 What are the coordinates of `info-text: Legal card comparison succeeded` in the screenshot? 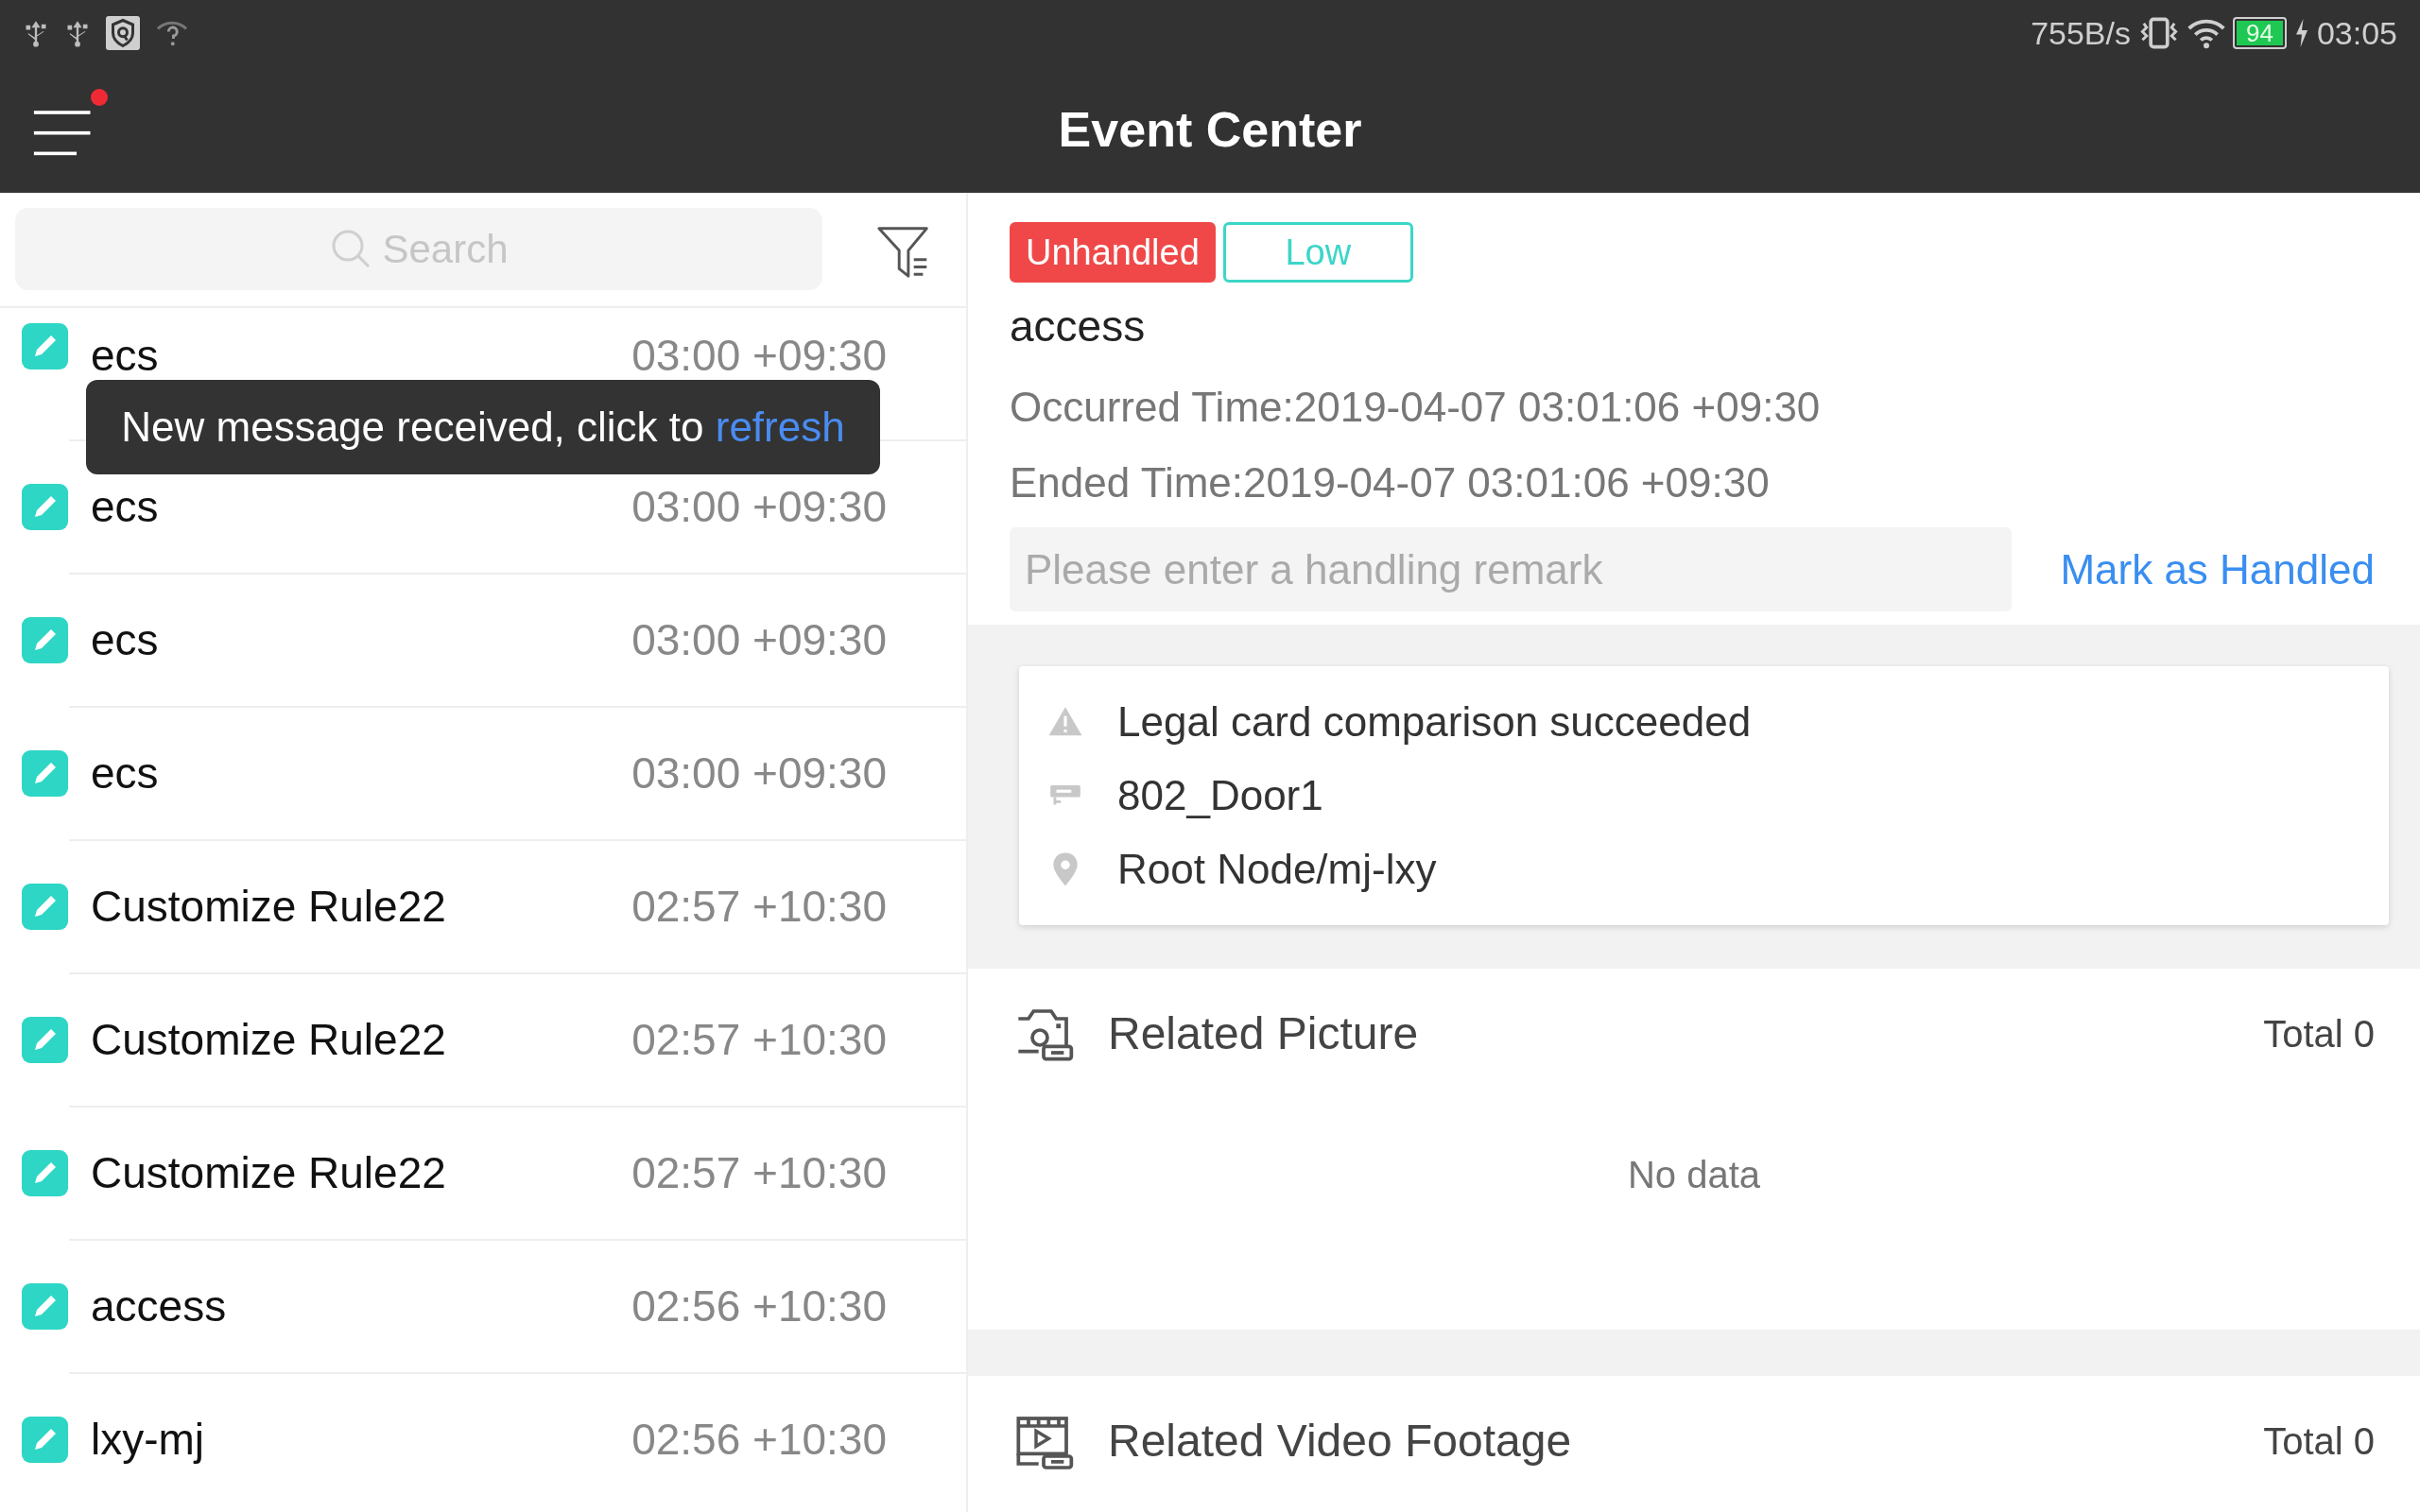 It's located at (1434, 722).